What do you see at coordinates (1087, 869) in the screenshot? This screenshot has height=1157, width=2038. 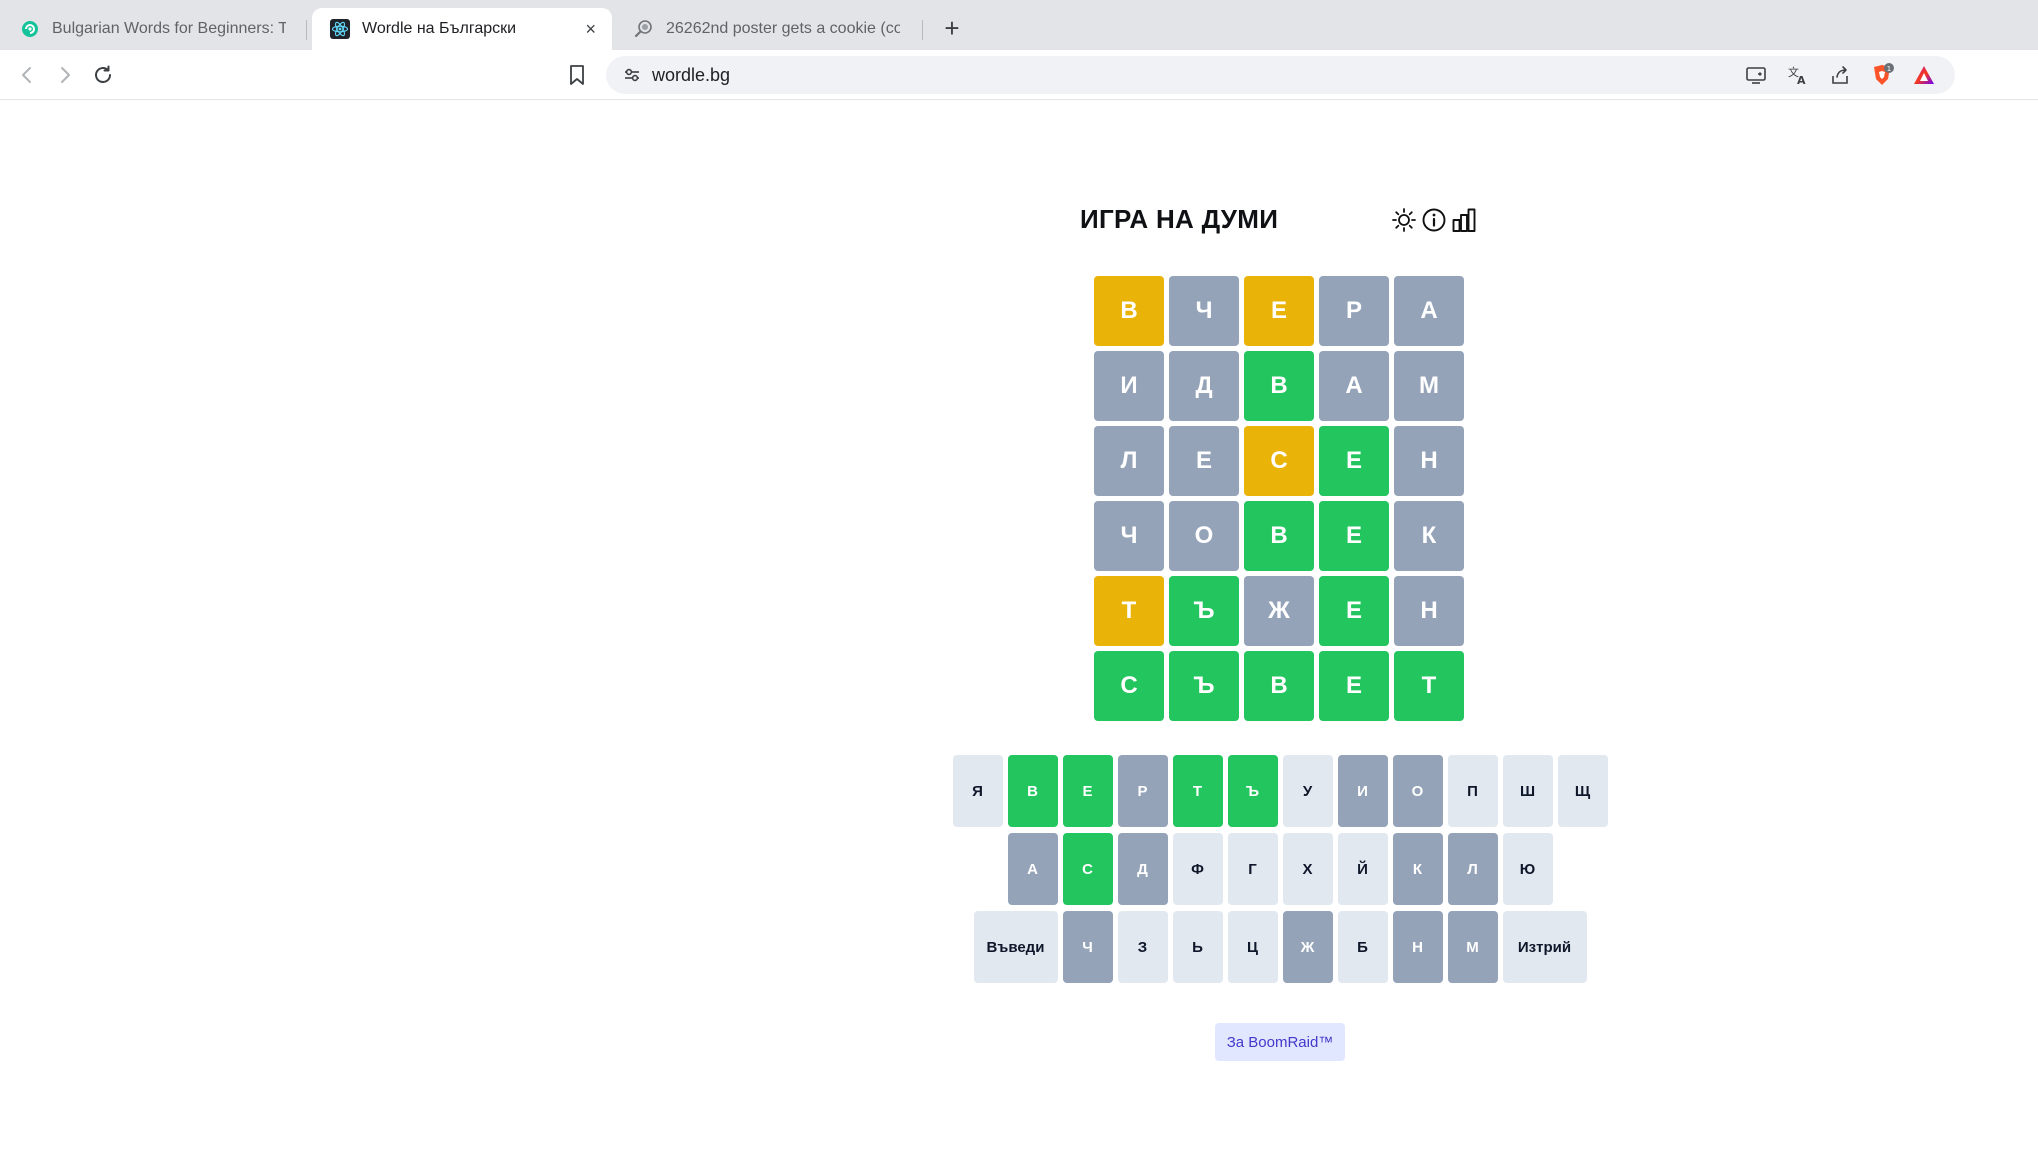 I see `keyboard-key: С` at bounding box center [1087, 869].